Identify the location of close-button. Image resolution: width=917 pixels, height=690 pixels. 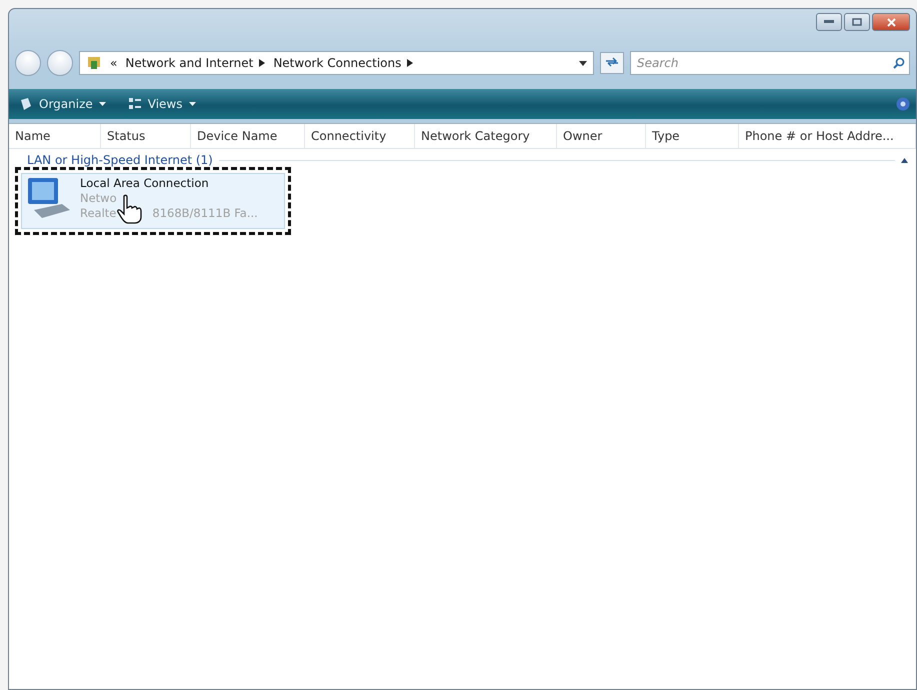
(891, 22).